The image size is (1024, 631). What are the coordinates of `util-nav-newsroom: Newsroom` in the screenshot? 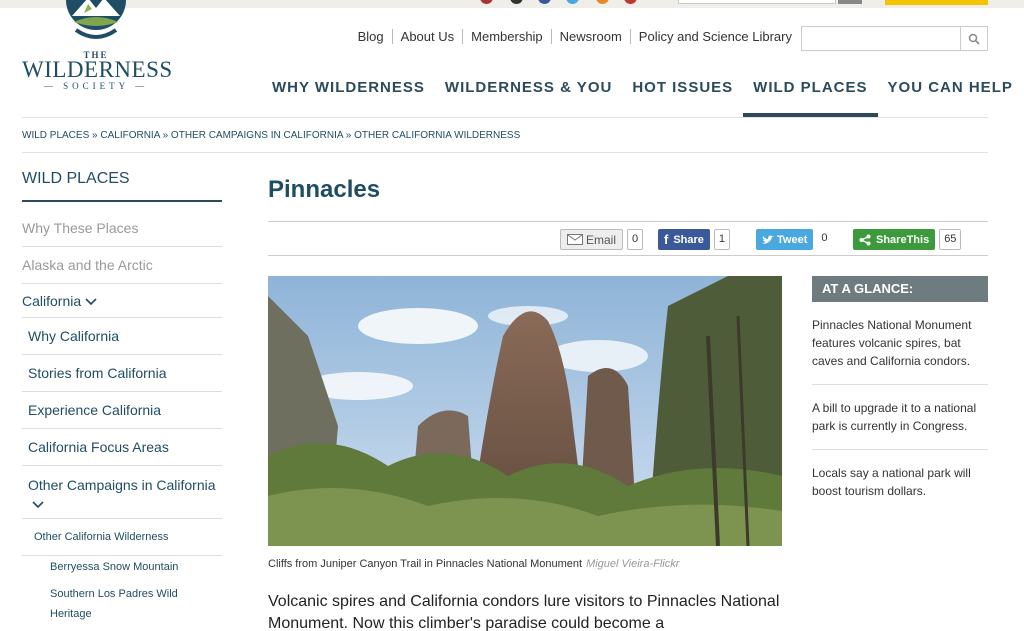 It's located at (590, 36).